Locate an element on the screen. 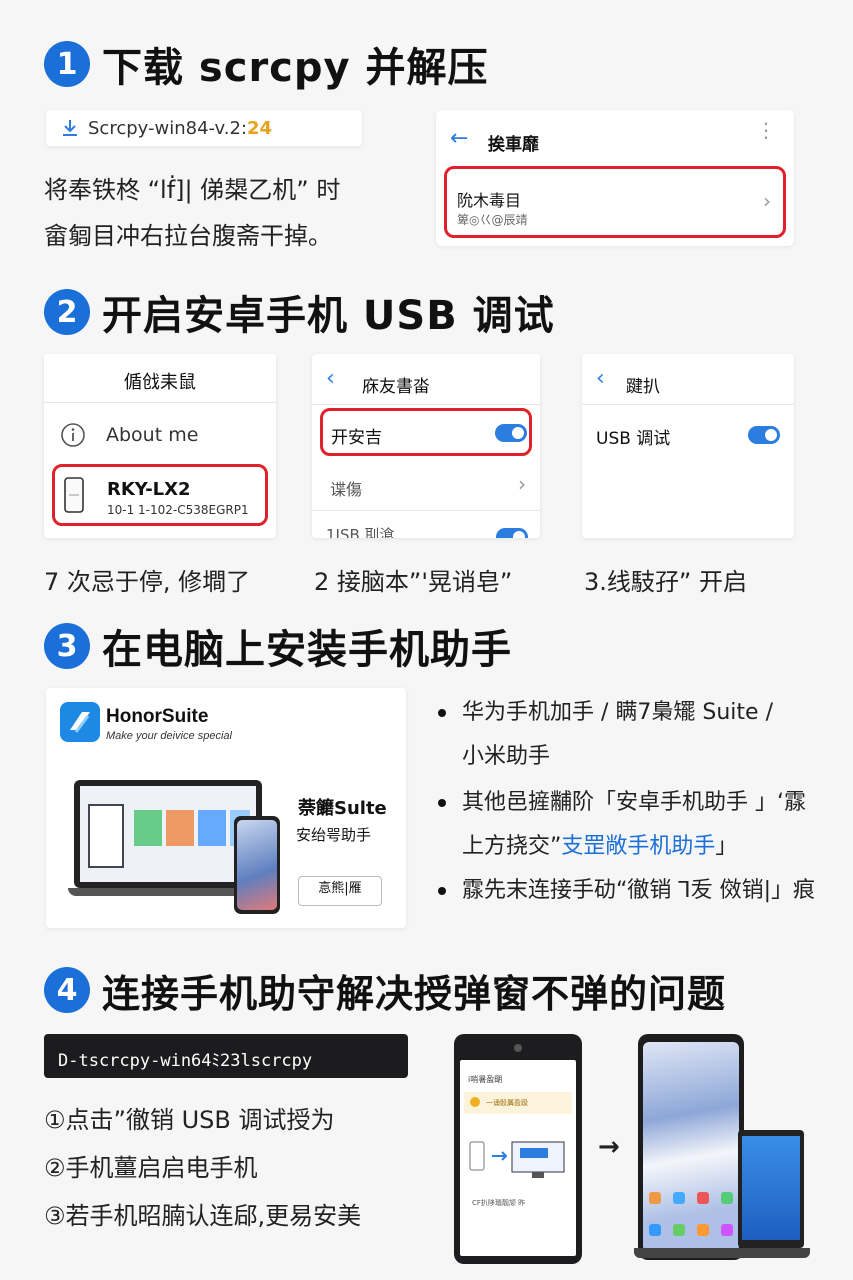 This screenshot has width=853, height=1280. developer-toggle is located at coordinates (511, 433).